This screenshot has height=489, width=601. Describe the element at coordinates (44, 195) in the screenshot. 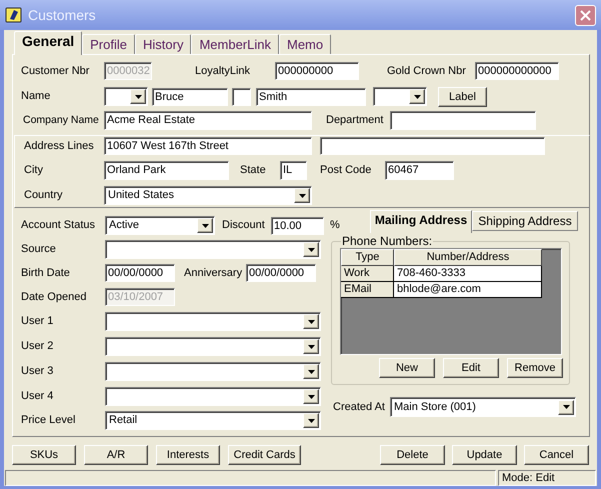

I see `field-label: Country` at that location.